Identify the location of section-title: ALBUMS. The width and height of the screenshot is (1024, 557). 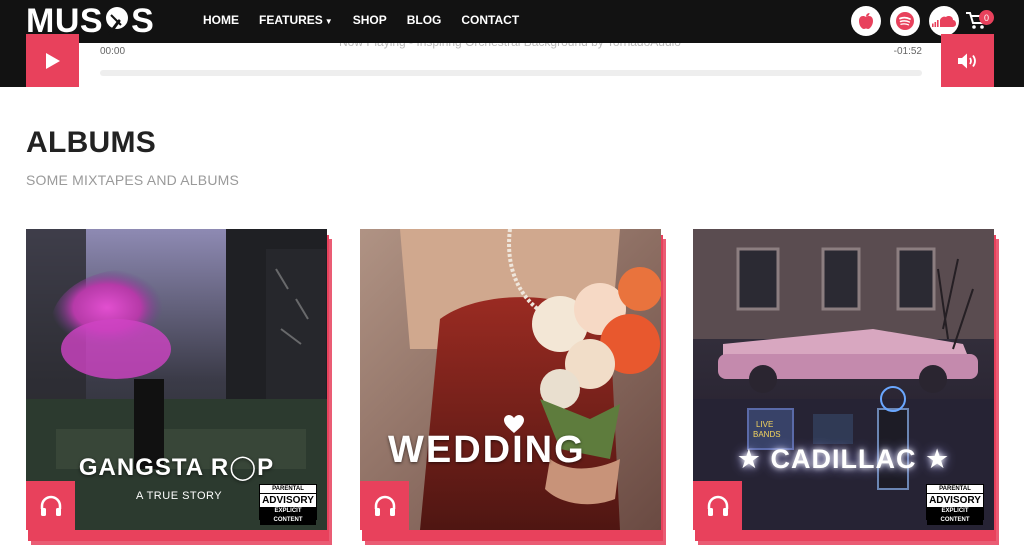
(91, 142).